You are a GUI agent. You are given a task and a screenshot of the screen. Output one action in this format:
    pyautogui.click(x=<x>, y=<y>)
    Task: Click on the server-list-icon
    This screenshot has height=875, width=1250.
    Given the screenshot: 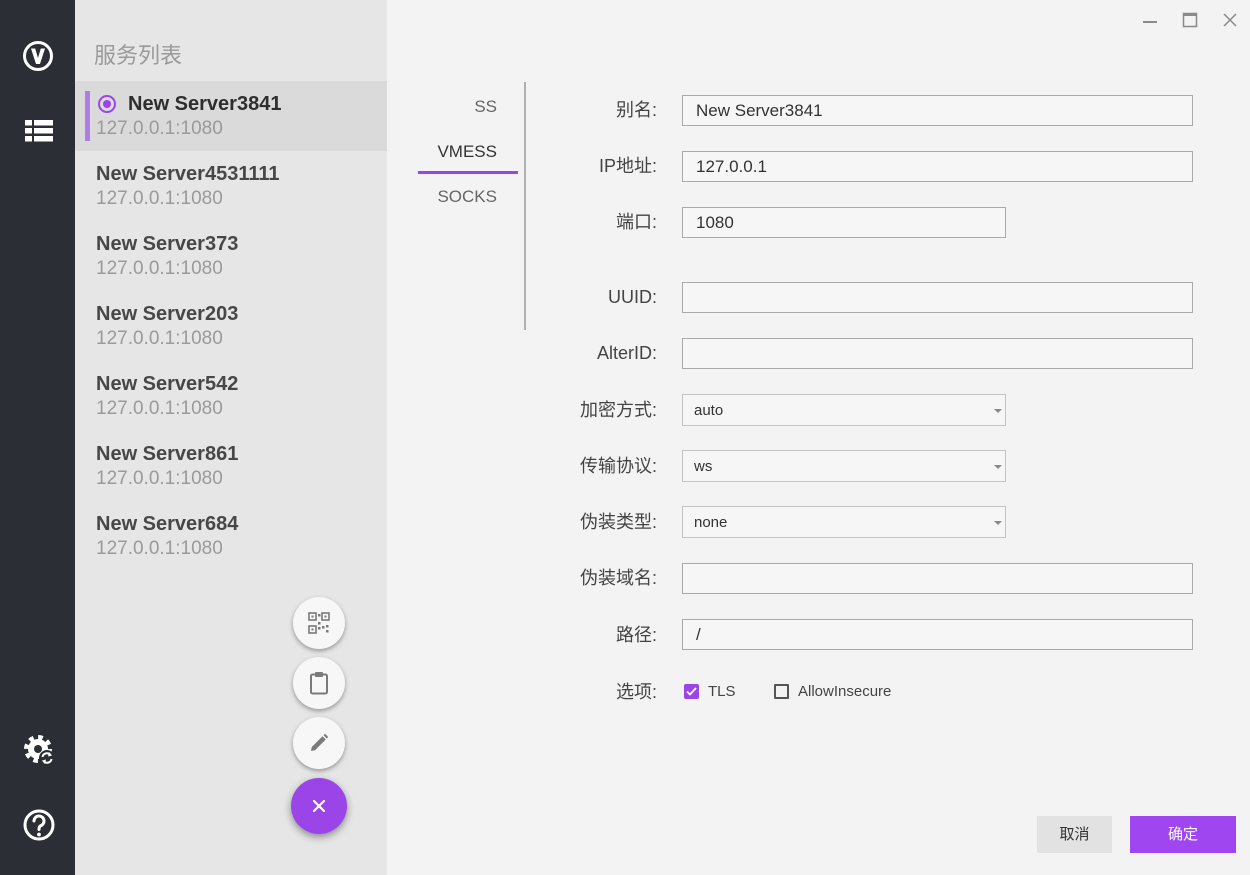 What is the action you would take?
    pyautogui.click(x=39, y=131)
    